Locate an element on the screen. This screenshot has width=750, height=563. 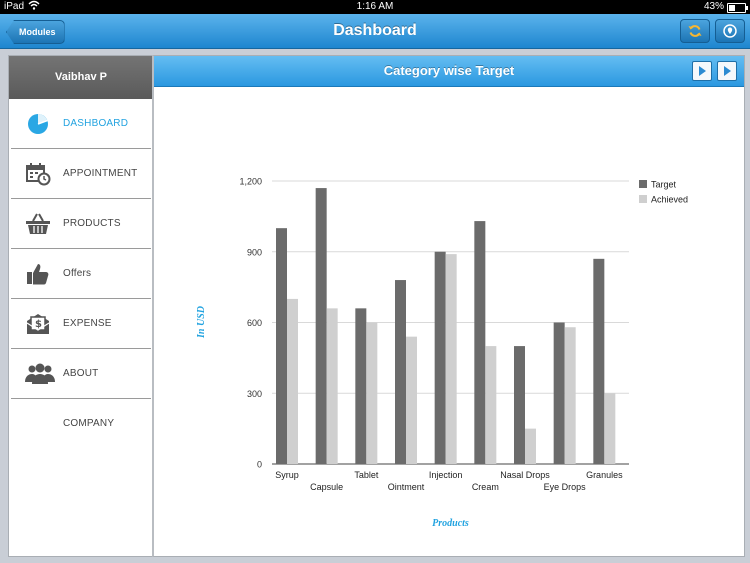
x-tick-label: Granules is located at coordinates (604, 475).